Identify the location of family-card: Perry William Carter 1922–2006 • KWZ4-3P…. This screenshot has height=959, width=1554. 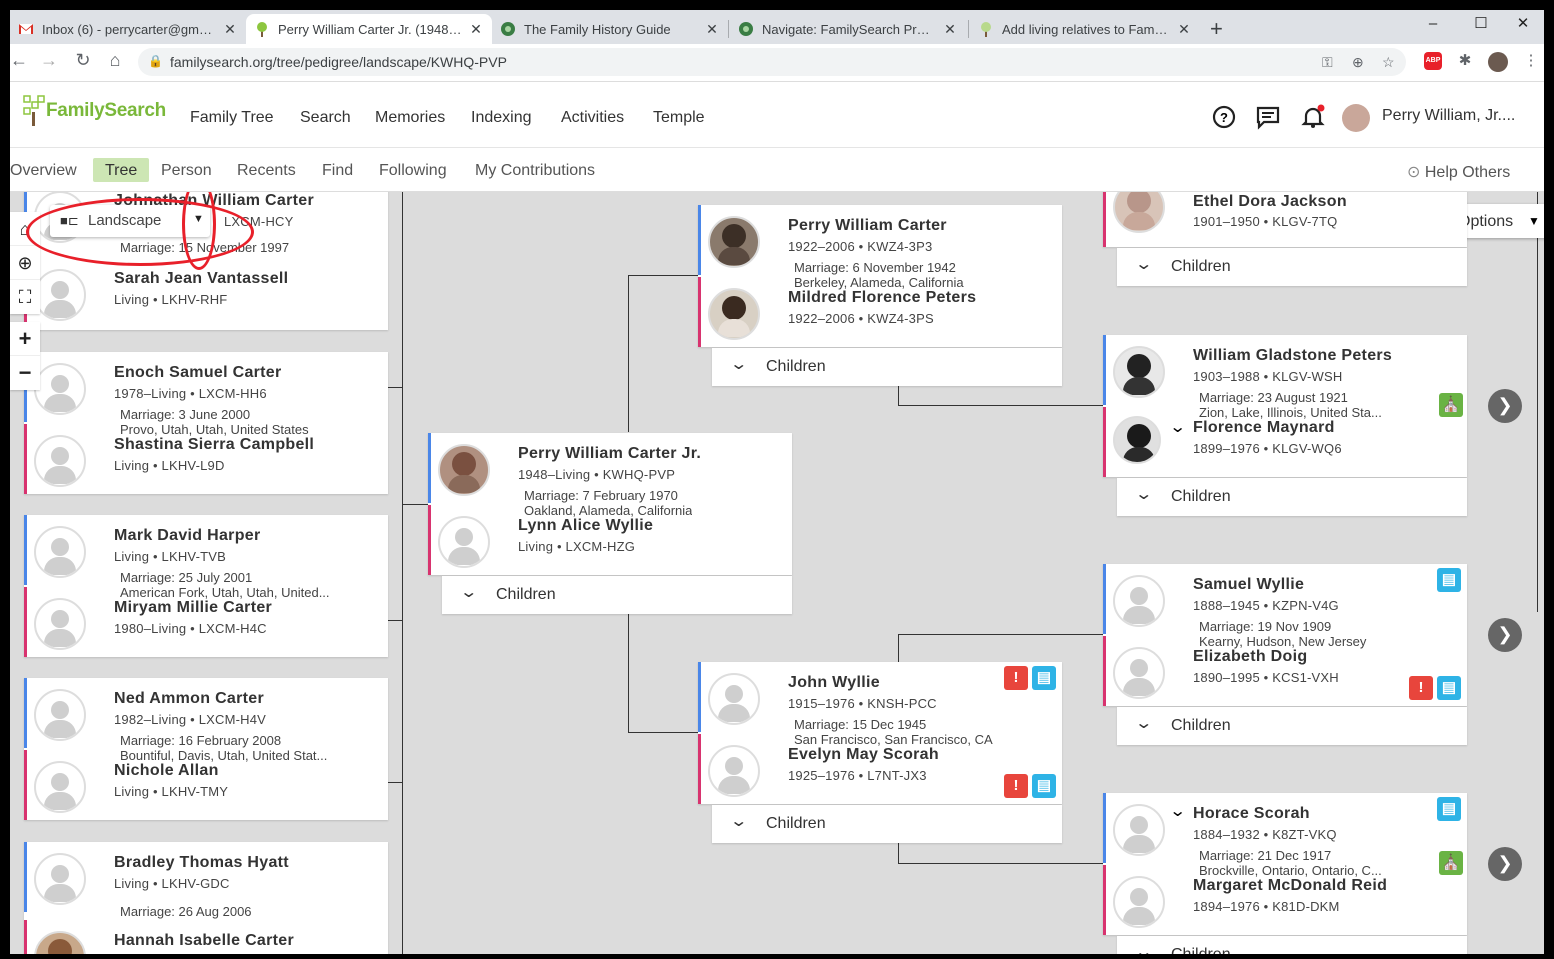
(880, 276).